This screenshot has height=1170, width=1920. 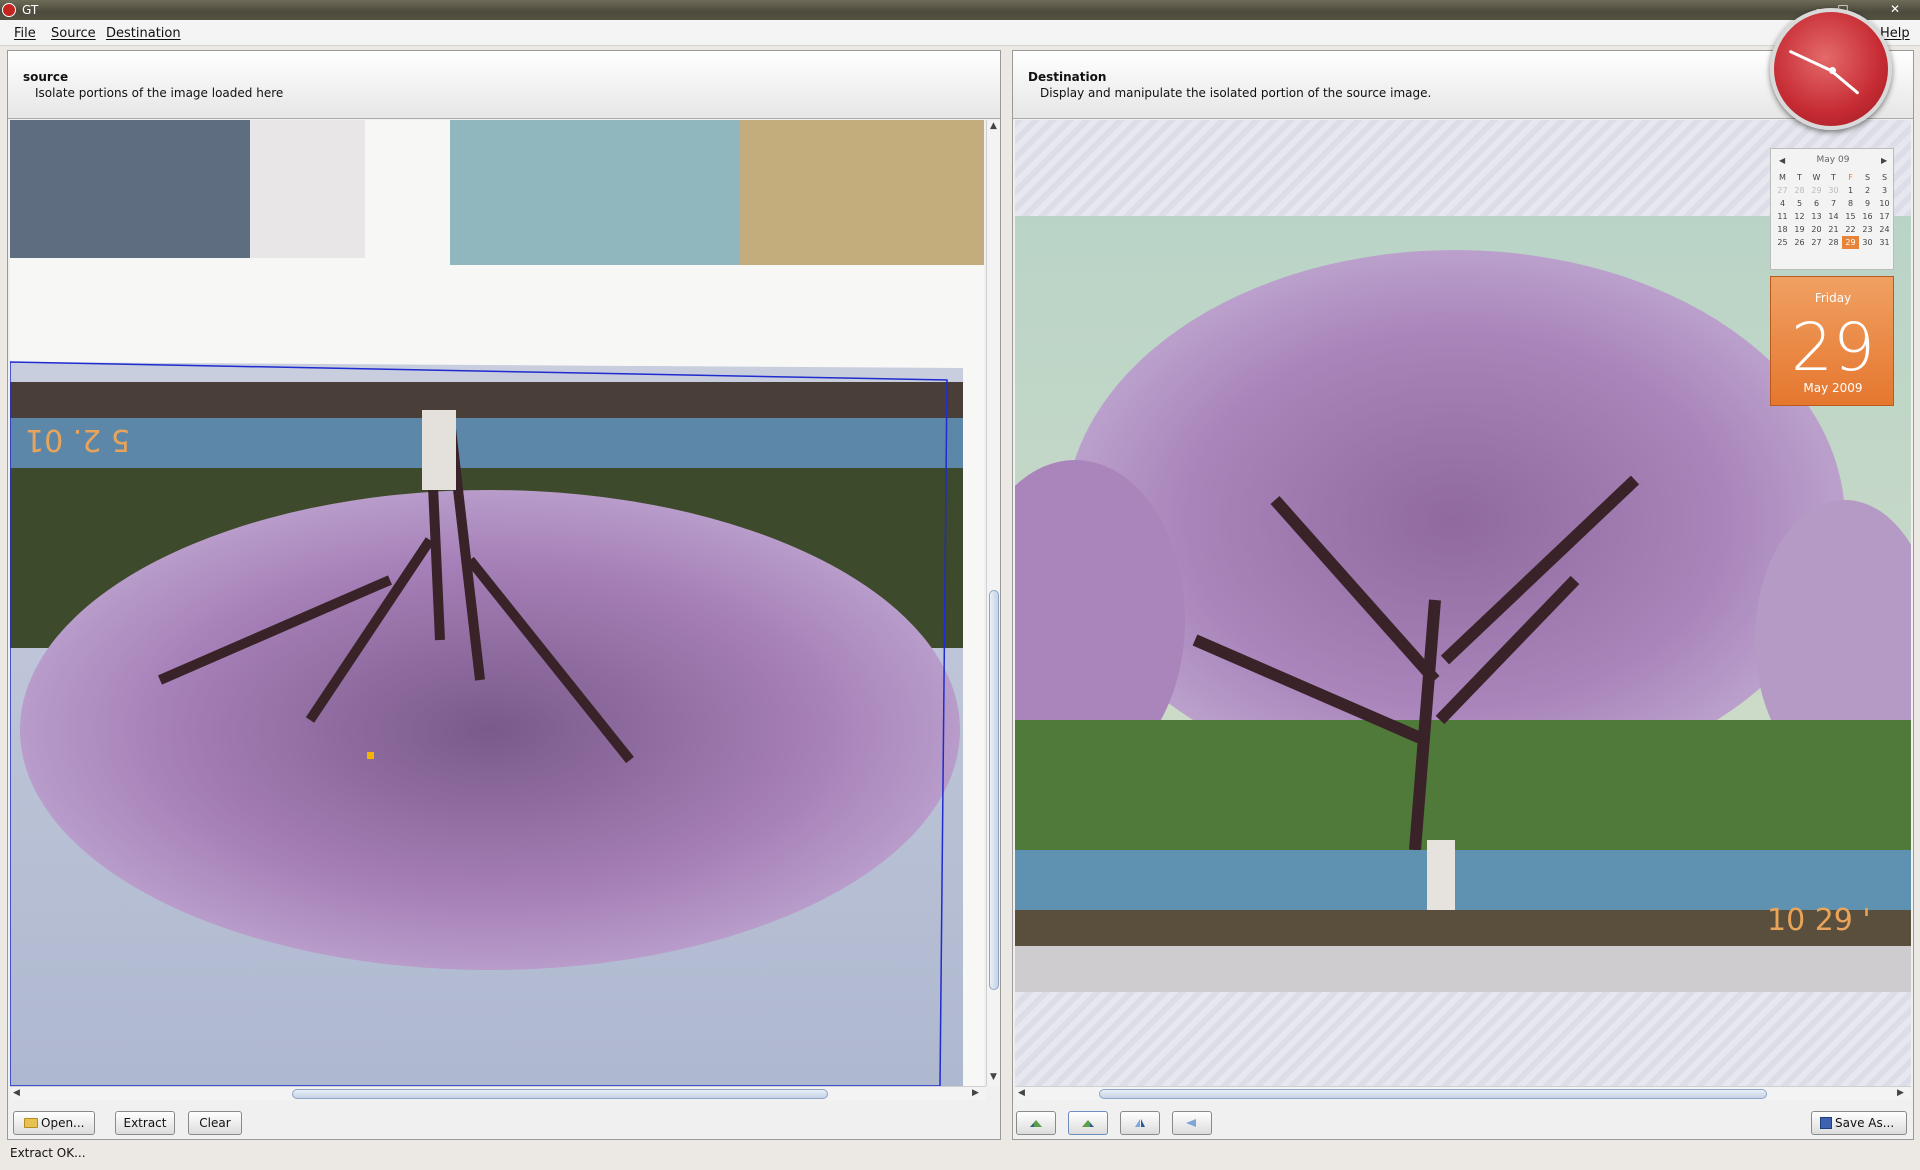 What do you see at coordinates (1433, 1094) in the screenshot?
I see `destination-hscroll-thumb` at bounding box center [1433, 1094].